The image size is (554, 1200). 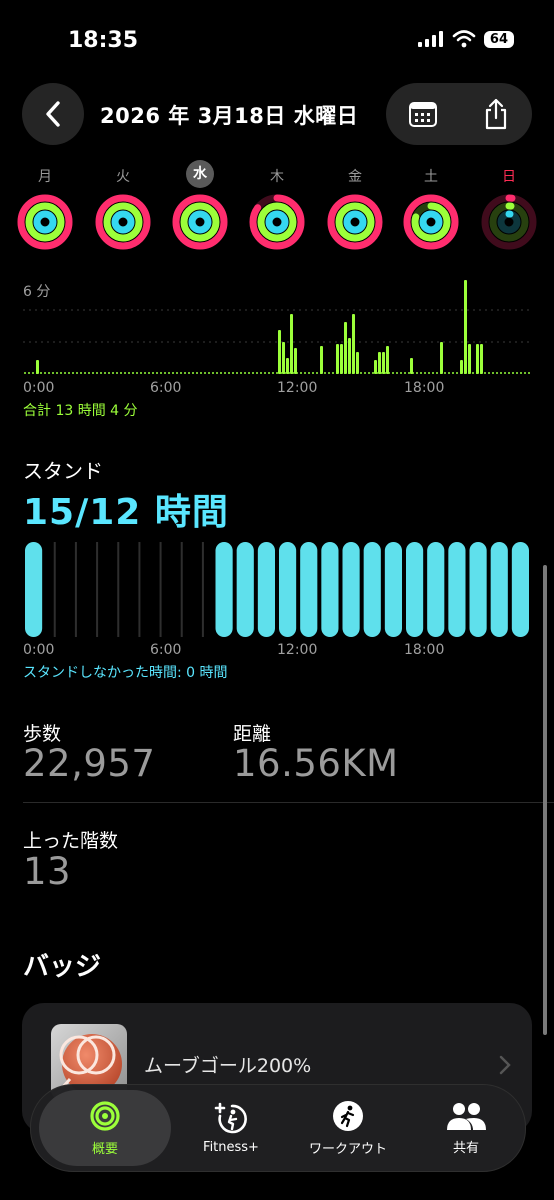 I want to click on day-label-wed-selected: 水, so click(x=200, y=174).